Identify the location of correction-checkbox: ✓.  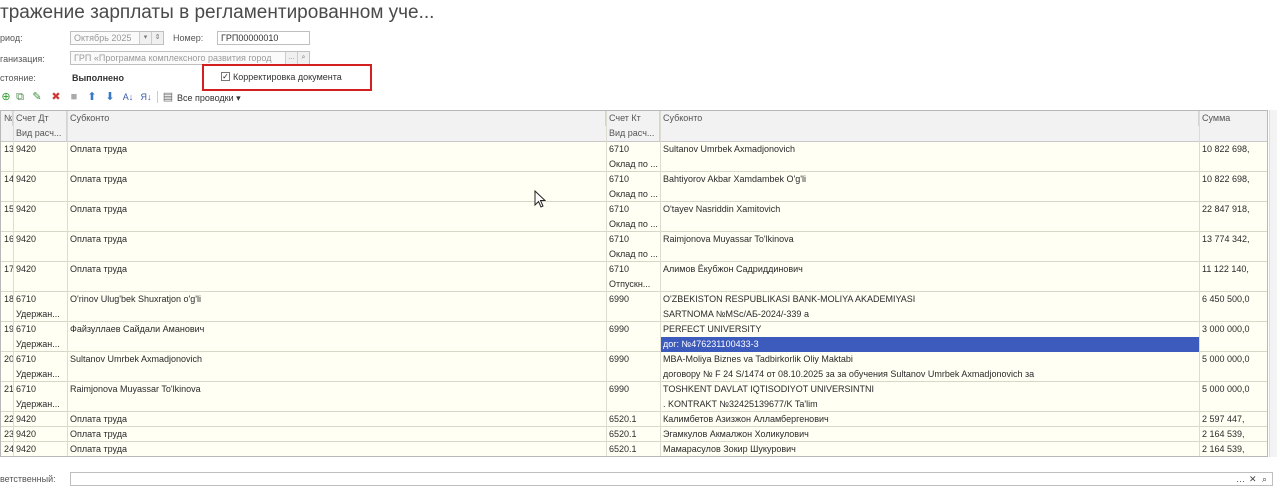
(225, 76).